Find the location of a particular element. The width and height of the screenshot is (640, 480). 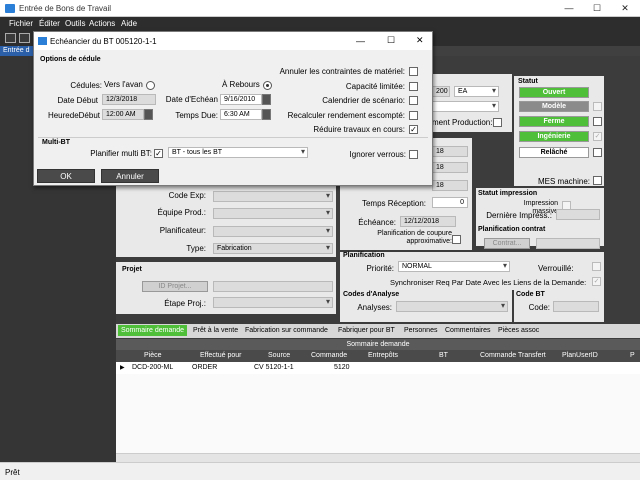

planificateur-dropdown is located at coordinates (273, 231).